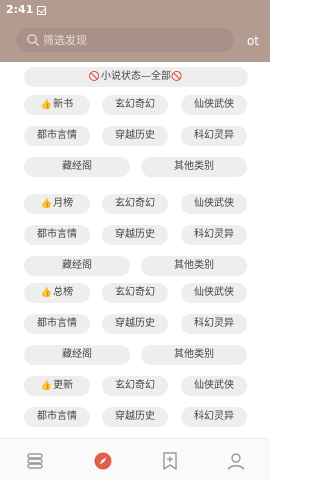  Describe the element at coordinates (63, 203) in the screenshot. I see `section-title-label: 月榜` at that location.